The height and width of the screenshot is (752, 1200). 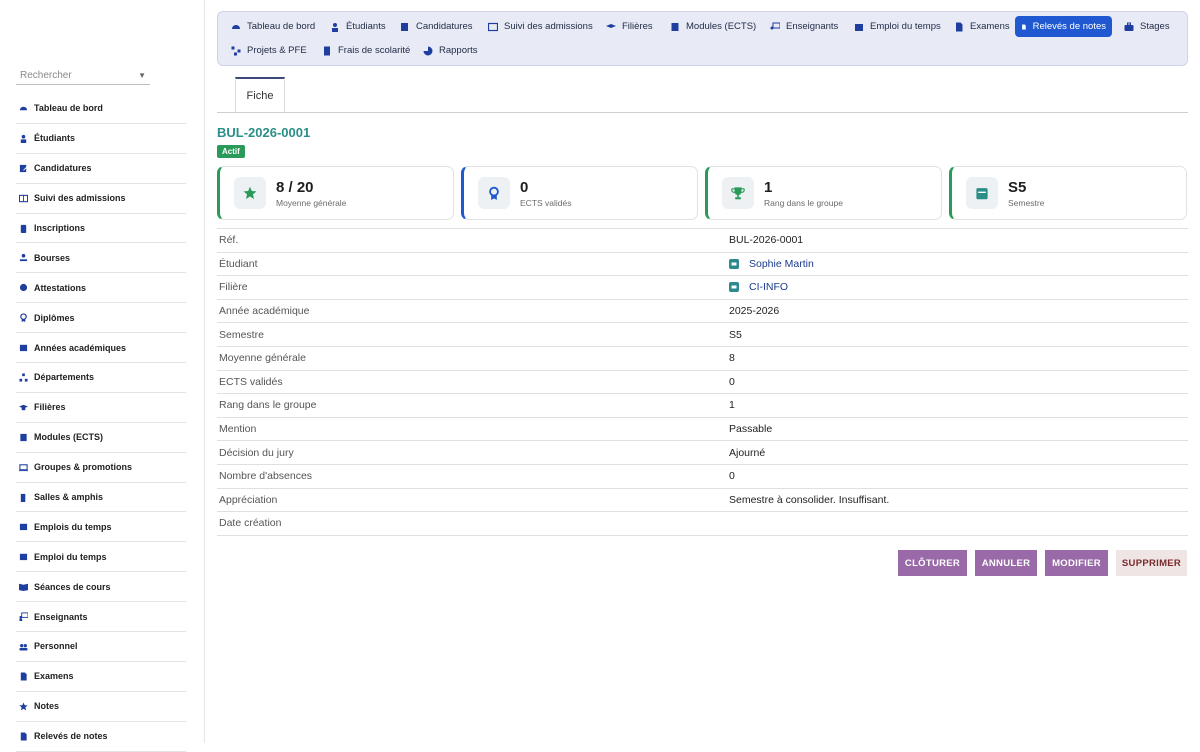 I want to click on pie-chart-icon, so click(x=428, y=50).